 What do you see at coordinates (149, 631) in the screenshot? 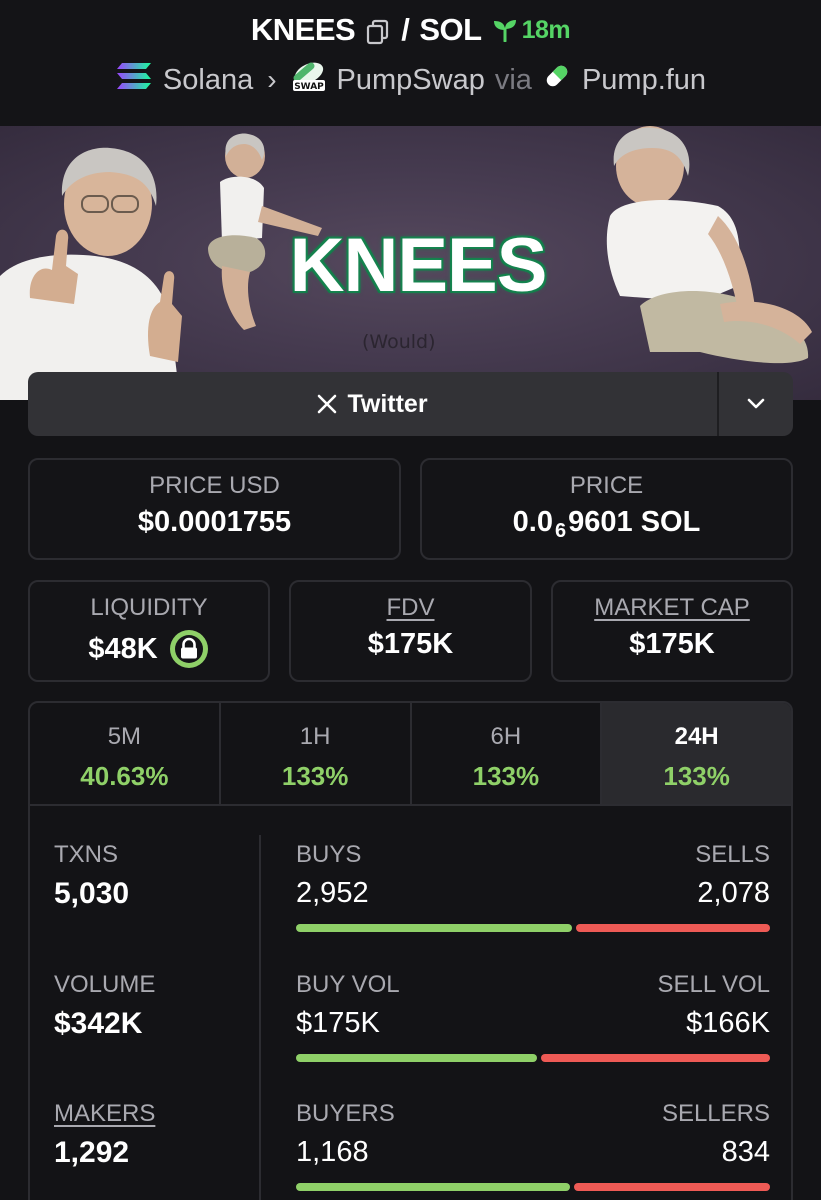
I see `liquidity-box: LIQUIDITY $48K` at bounding box center [149, 631].